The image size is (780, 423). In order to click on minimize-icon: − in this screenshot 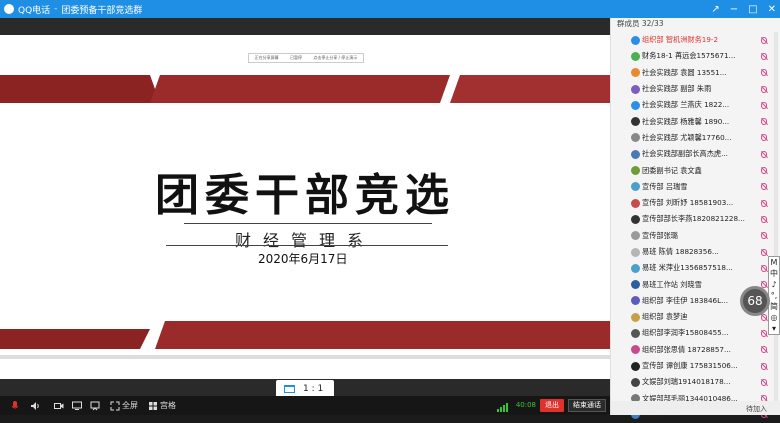, I will do `click(734, 9)`.